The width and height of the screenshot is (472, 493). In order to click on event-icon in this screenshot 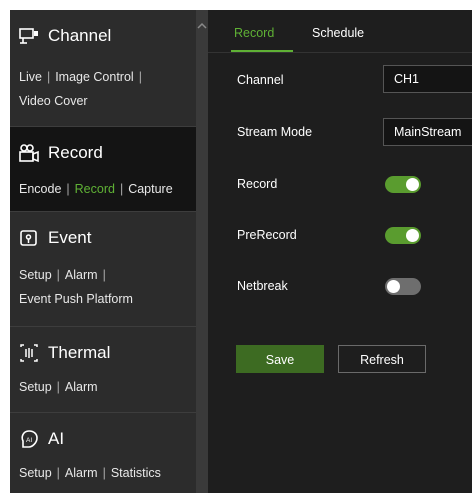, I will do `click(29, 238)`.